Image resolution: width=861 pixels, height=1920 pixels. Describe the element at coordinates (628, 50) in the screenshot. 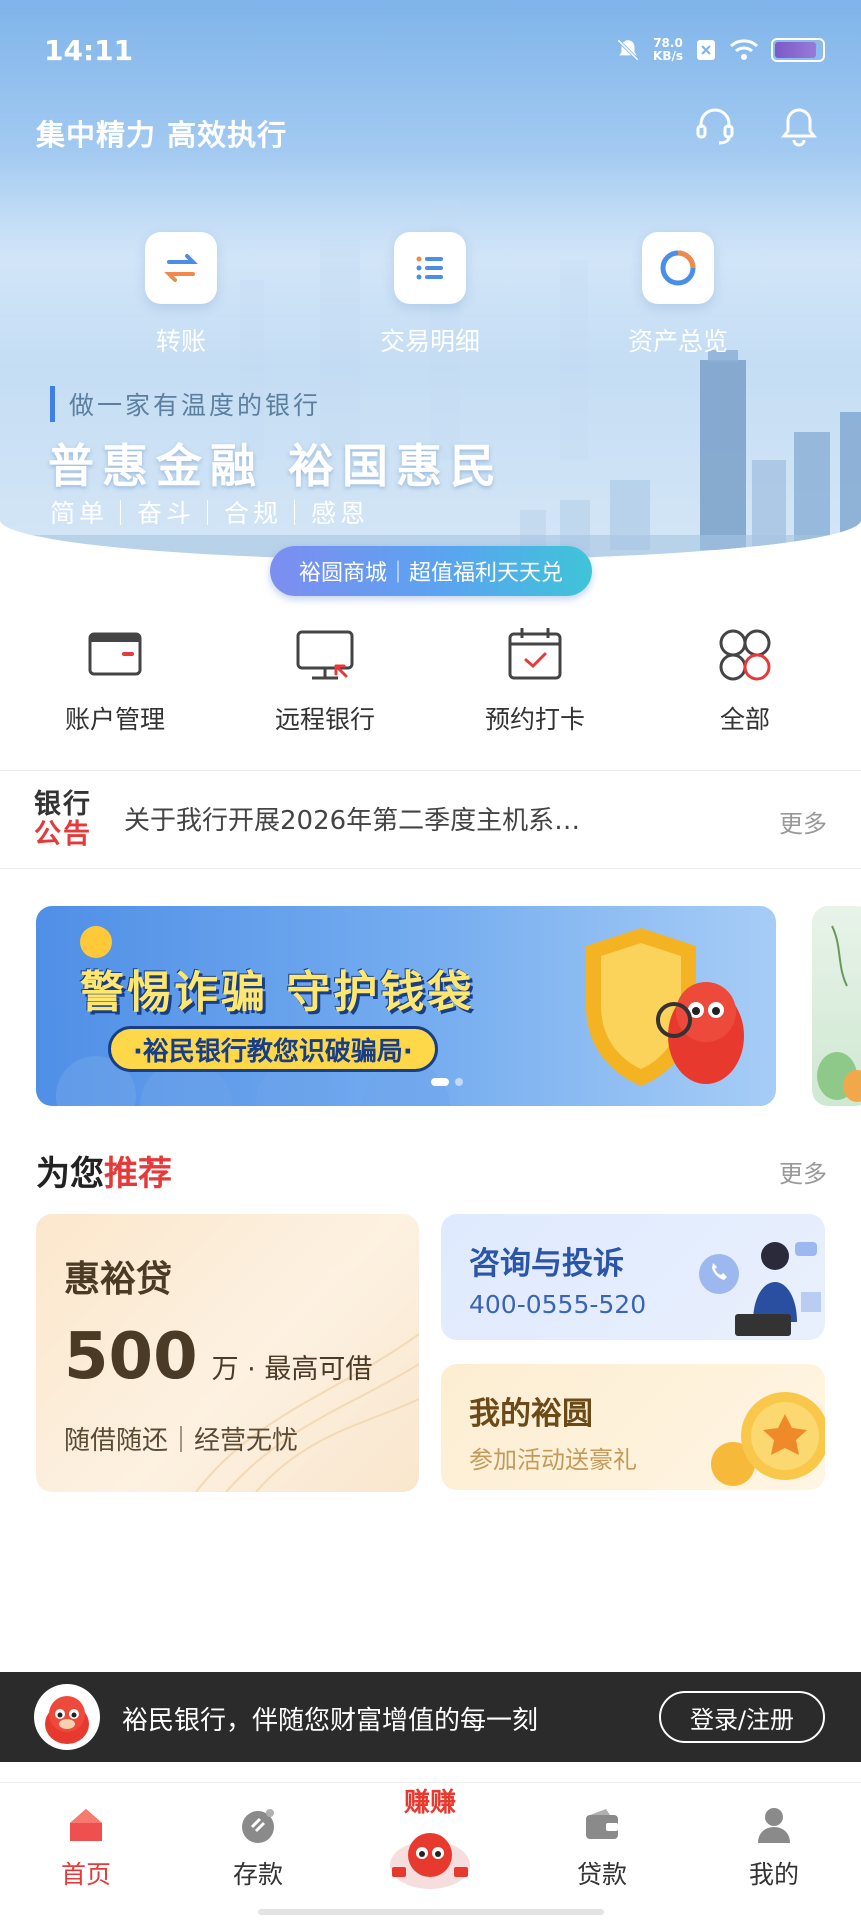

I see `mute-bell-icon` at that location.